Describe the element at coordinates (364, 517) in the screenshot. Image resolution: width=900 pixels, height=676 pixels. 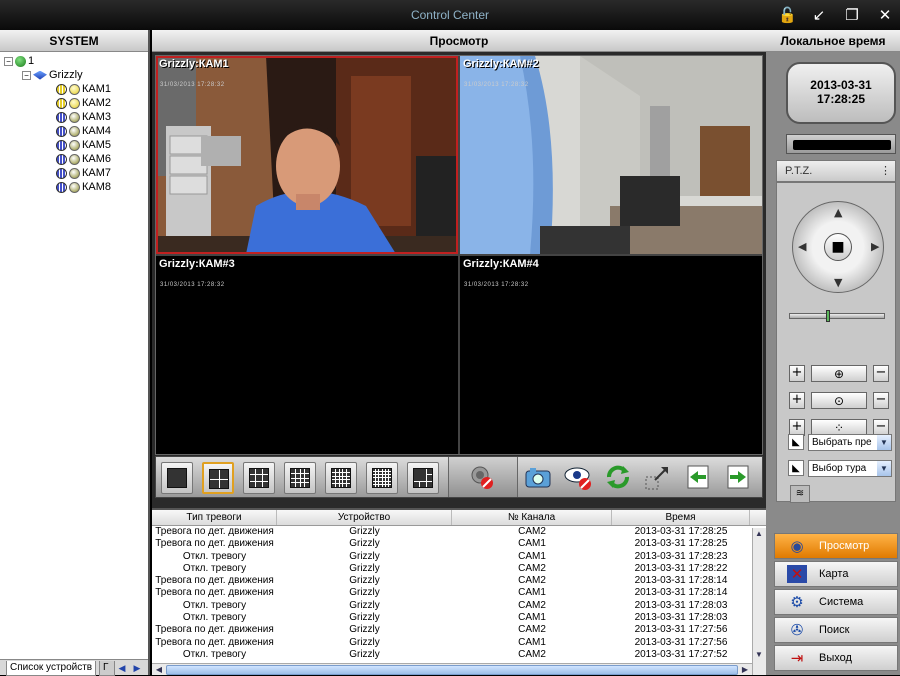
I see `column-header: Устройство` at that location.